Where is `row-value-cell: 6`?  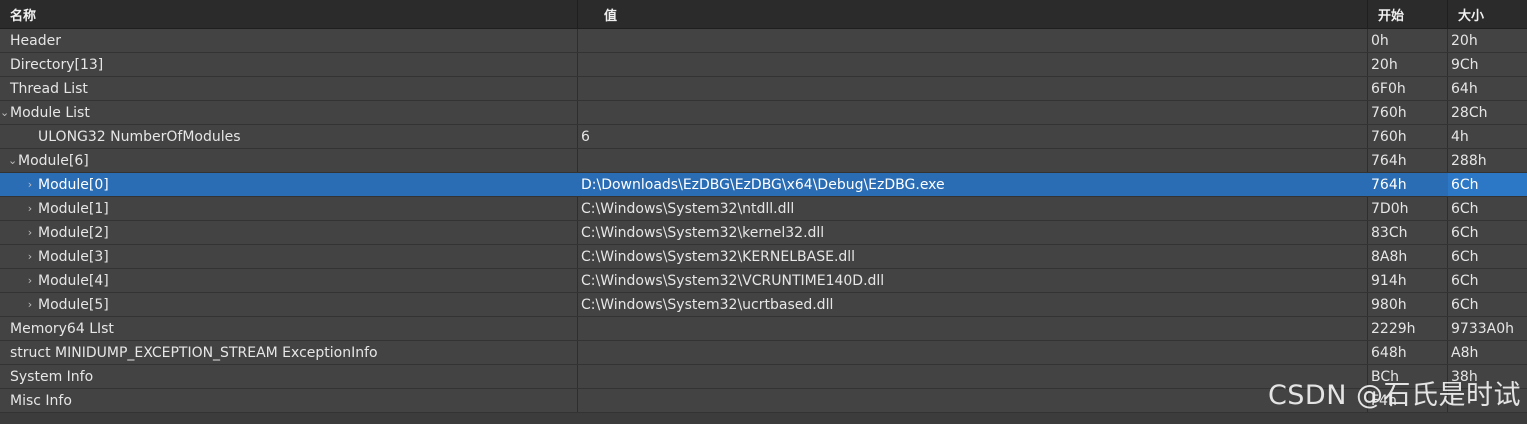 row-value-cell: 6 is located at coordinates (973, 136).